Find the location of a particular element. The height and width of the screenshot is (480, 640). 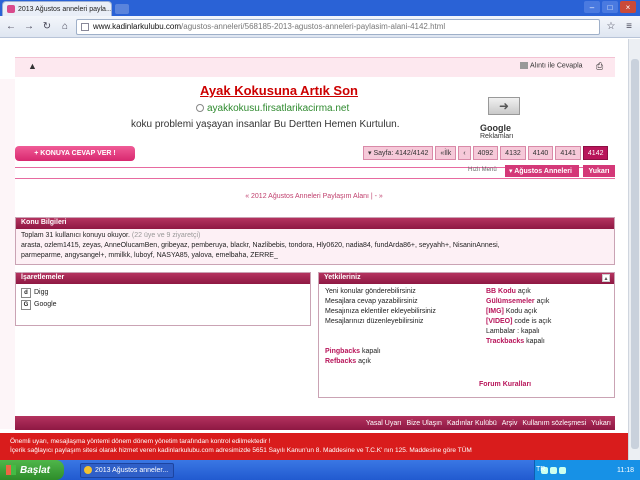

forward-button: → is located at coordinates (29, 27).